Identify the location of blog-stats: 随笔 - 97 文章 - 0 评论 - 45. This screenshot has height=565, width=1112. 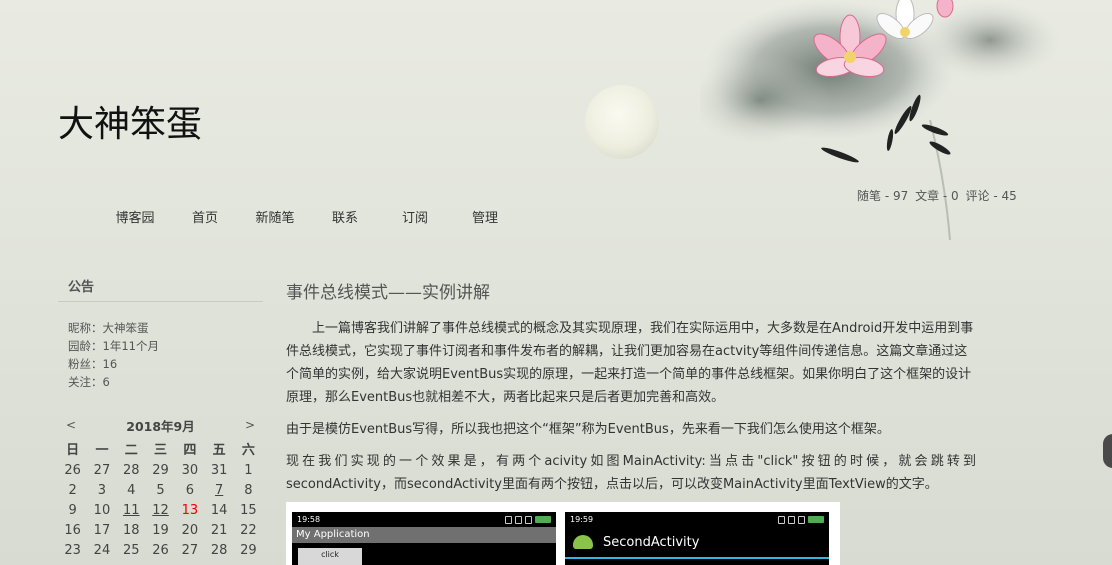
(938, 195).